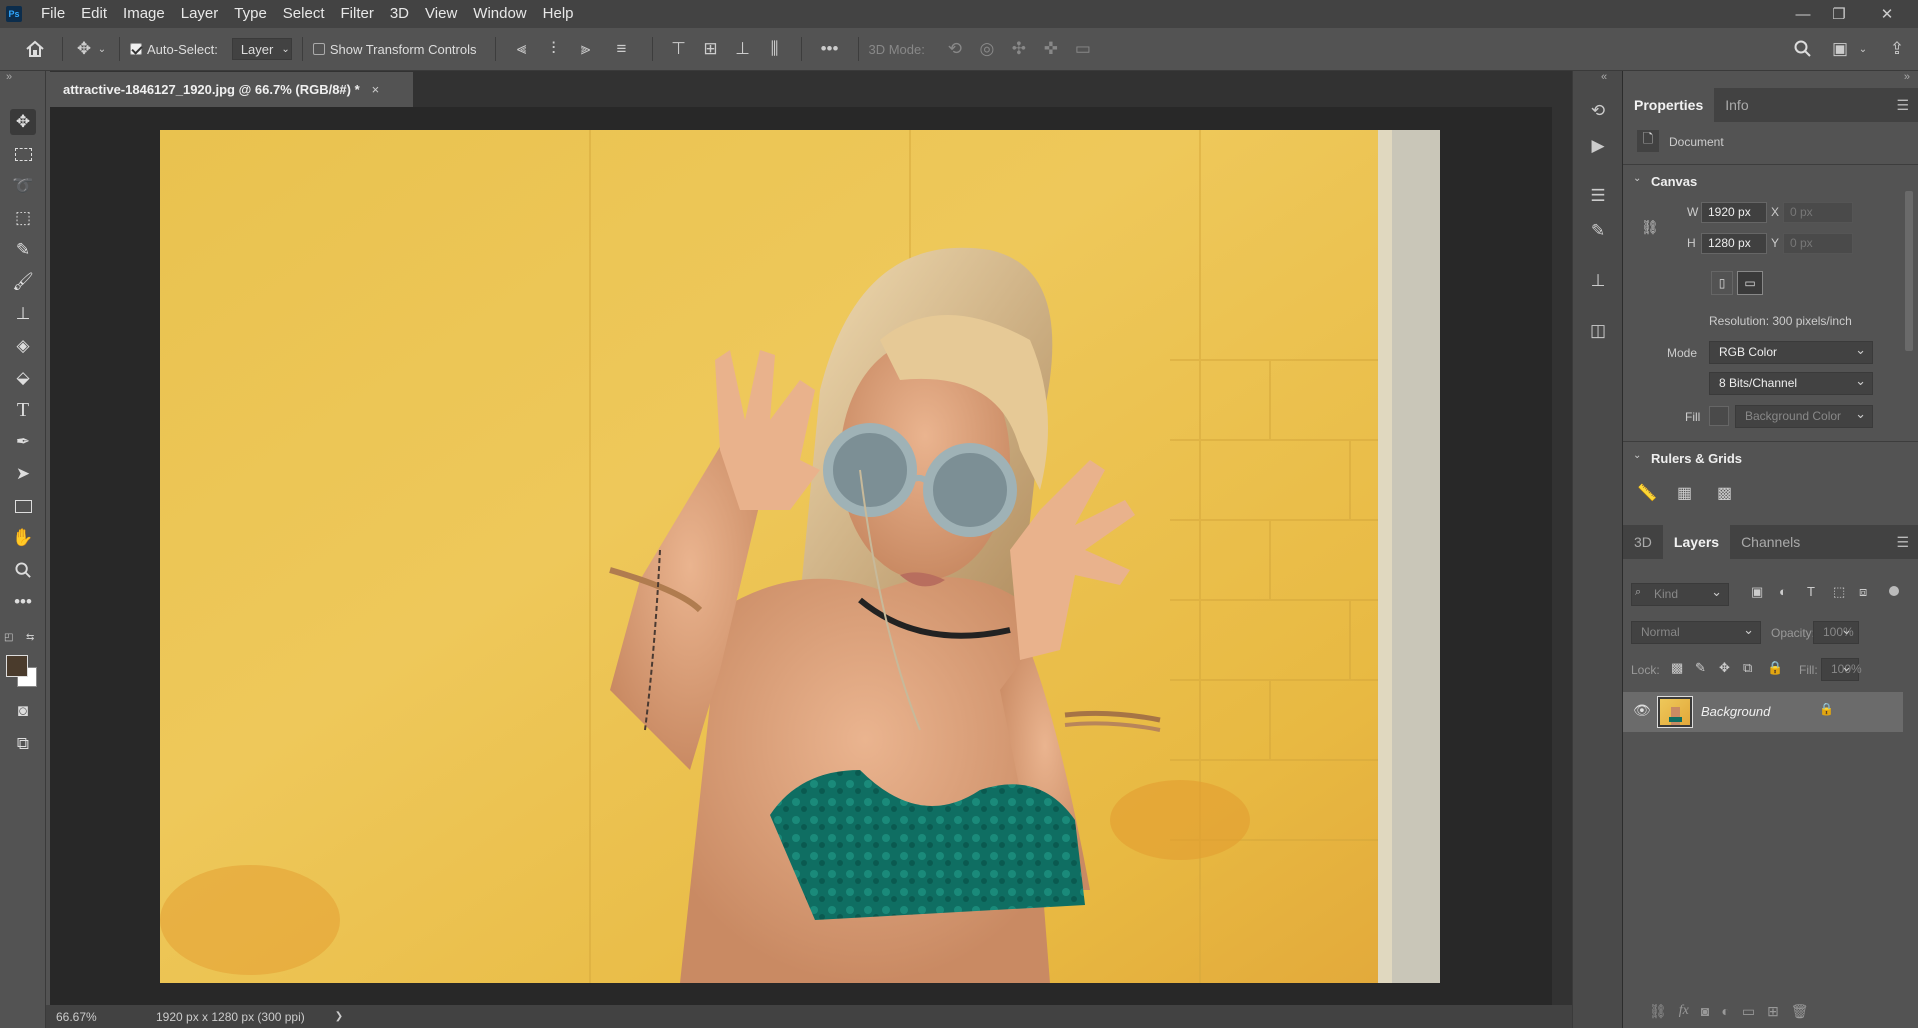  What do you see at coordinates (1840, 49) in the screenshot?
I see `workspace-icon: ▣` at bounding box center [1840, 49].